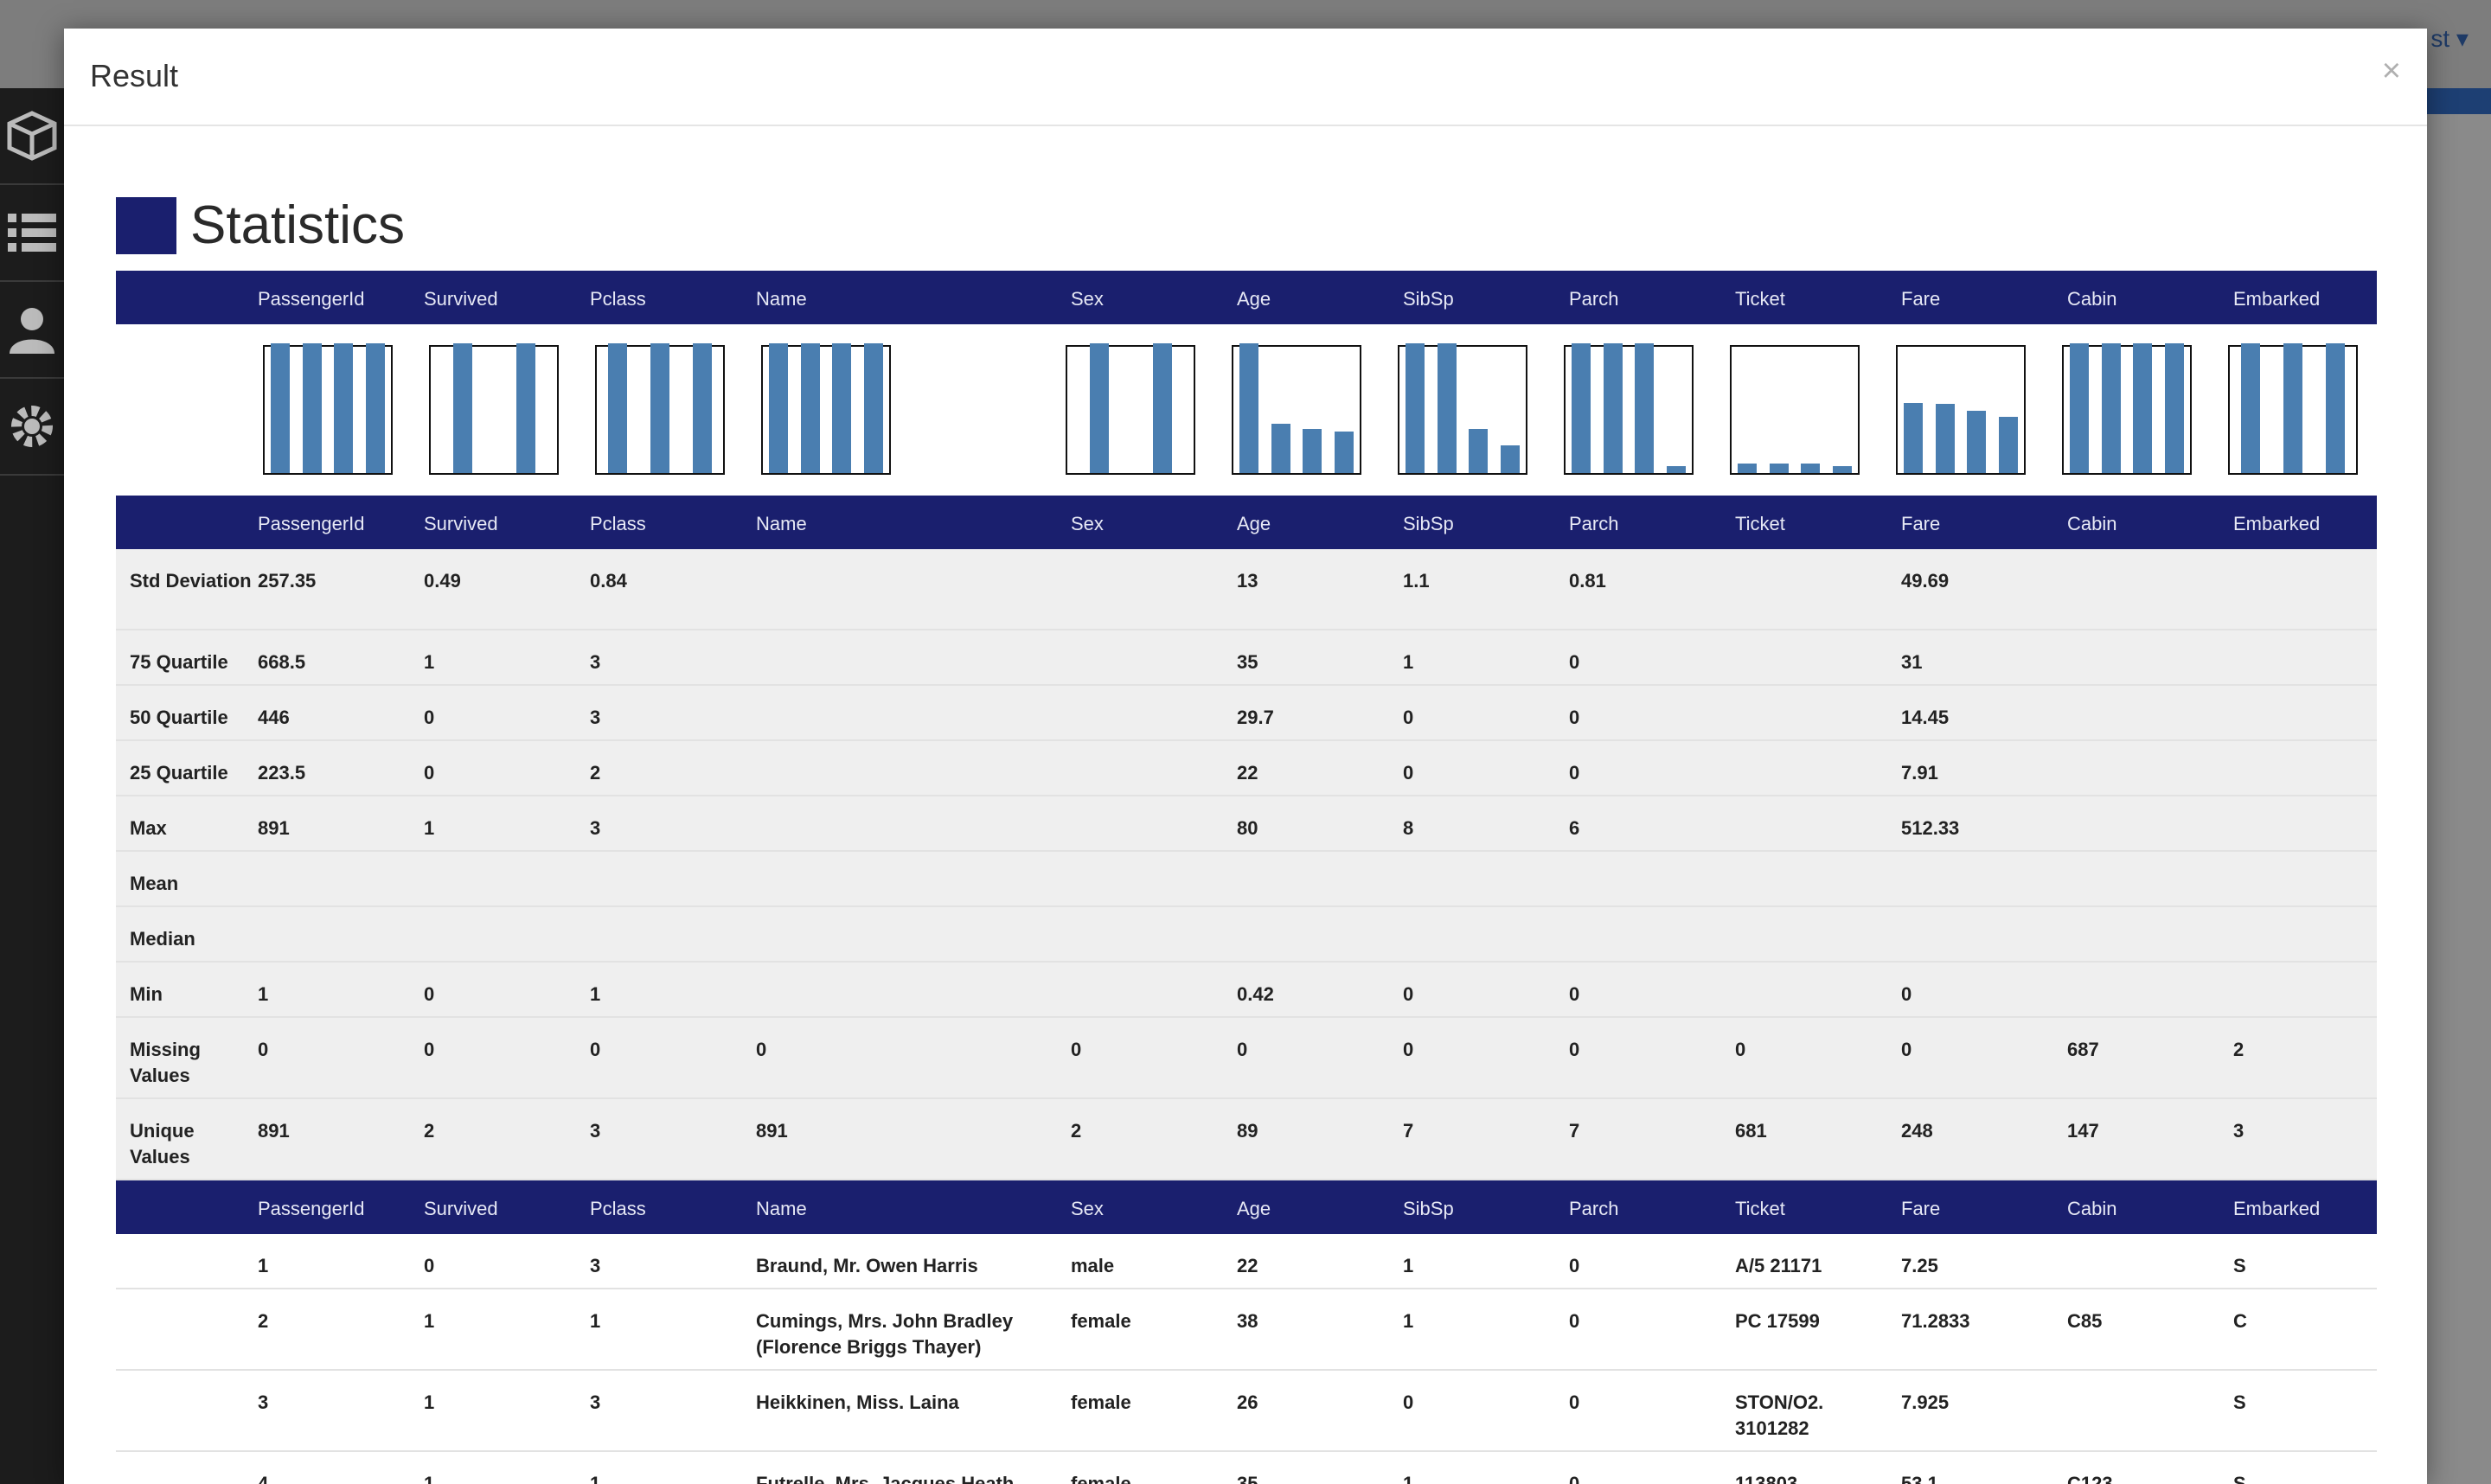  What do you see at coordinates (1101, 1402) in the screenshot?
I see `table-cell-sex: female` at bounding box center [1101, 1402].